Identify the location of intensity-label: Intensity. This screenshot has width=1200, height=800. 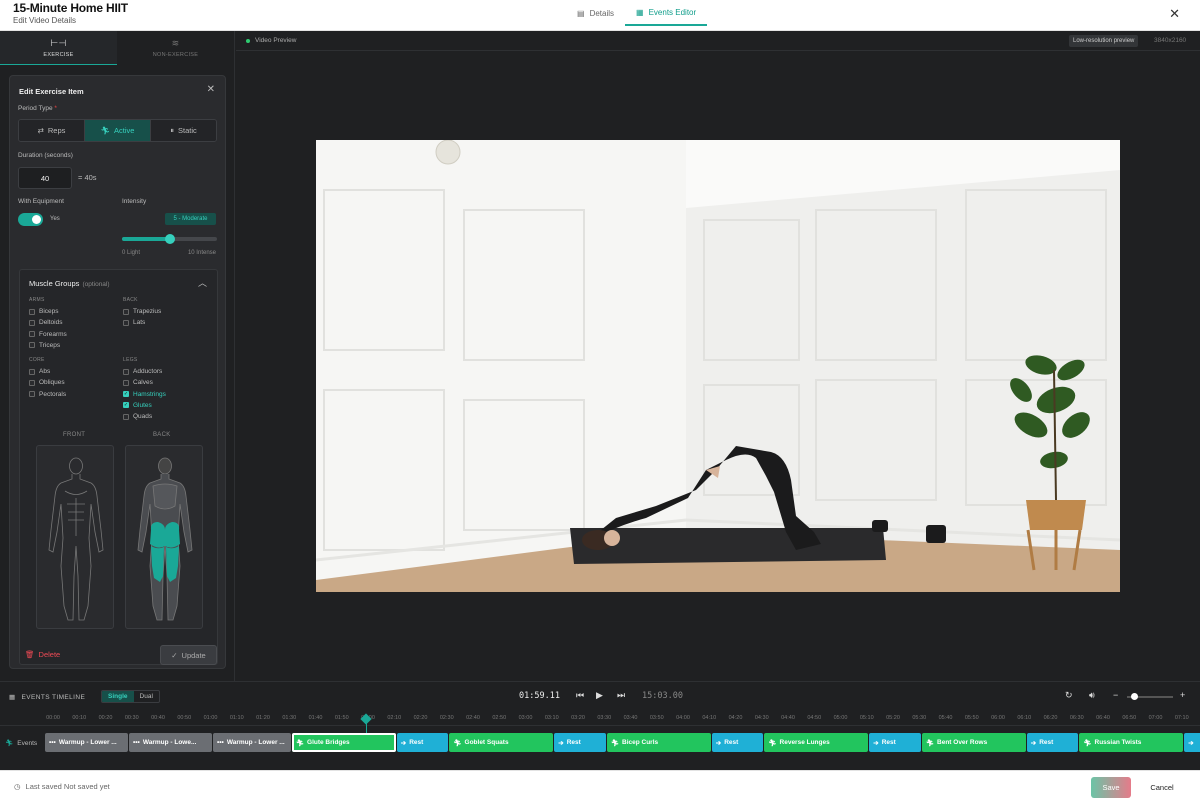
(134, 201).